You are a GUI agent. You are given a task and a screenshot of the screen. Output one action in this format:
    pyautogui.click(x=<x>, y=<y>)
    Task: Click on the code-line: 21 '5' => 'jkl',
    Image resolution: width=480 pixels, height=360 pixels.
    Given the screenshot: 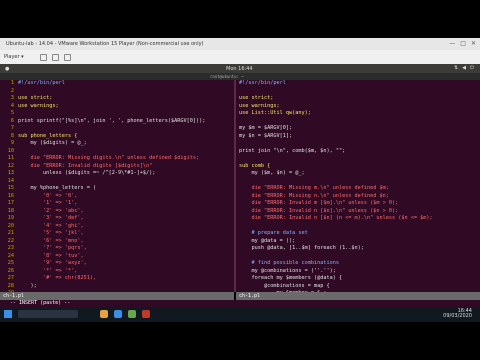 What is the action you would take?
    pyautogui.click(x=117, y=234)
    